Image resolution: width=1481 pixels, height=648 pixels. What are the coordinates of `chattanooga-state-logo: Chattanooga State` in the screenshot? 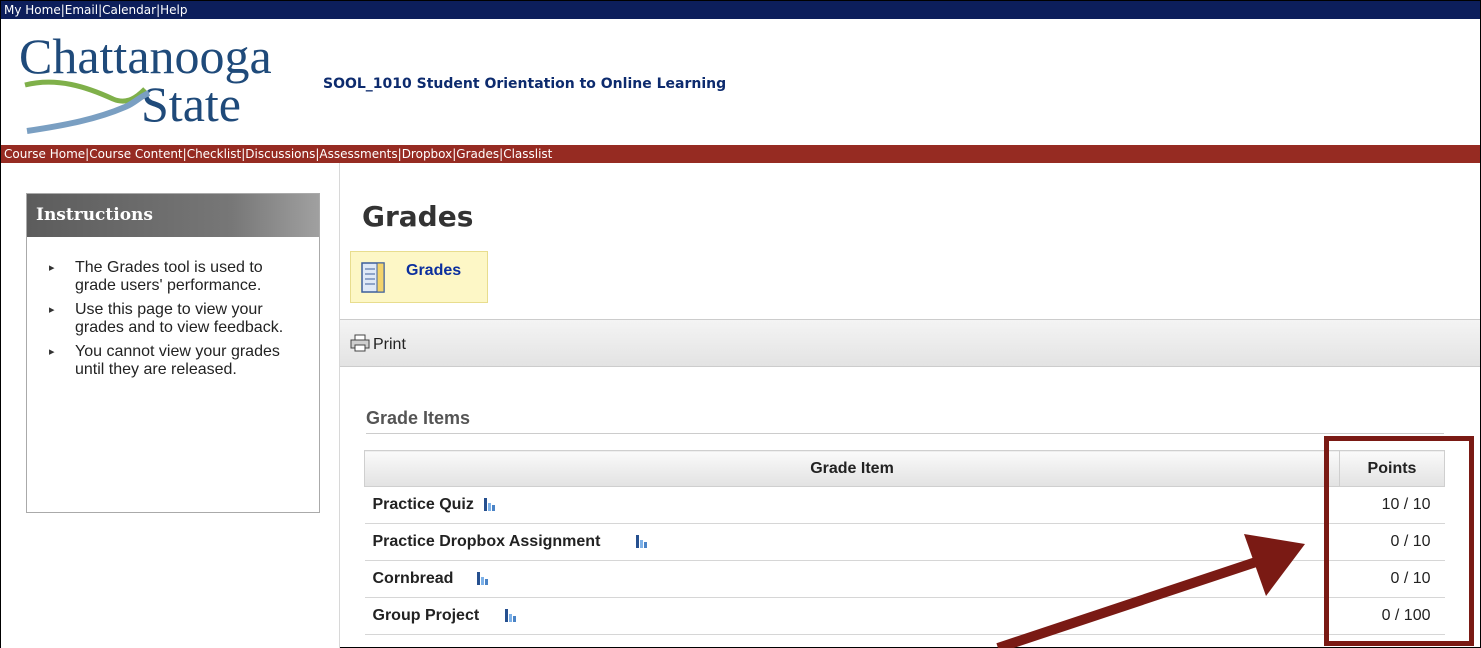 It's located at (152, 82).